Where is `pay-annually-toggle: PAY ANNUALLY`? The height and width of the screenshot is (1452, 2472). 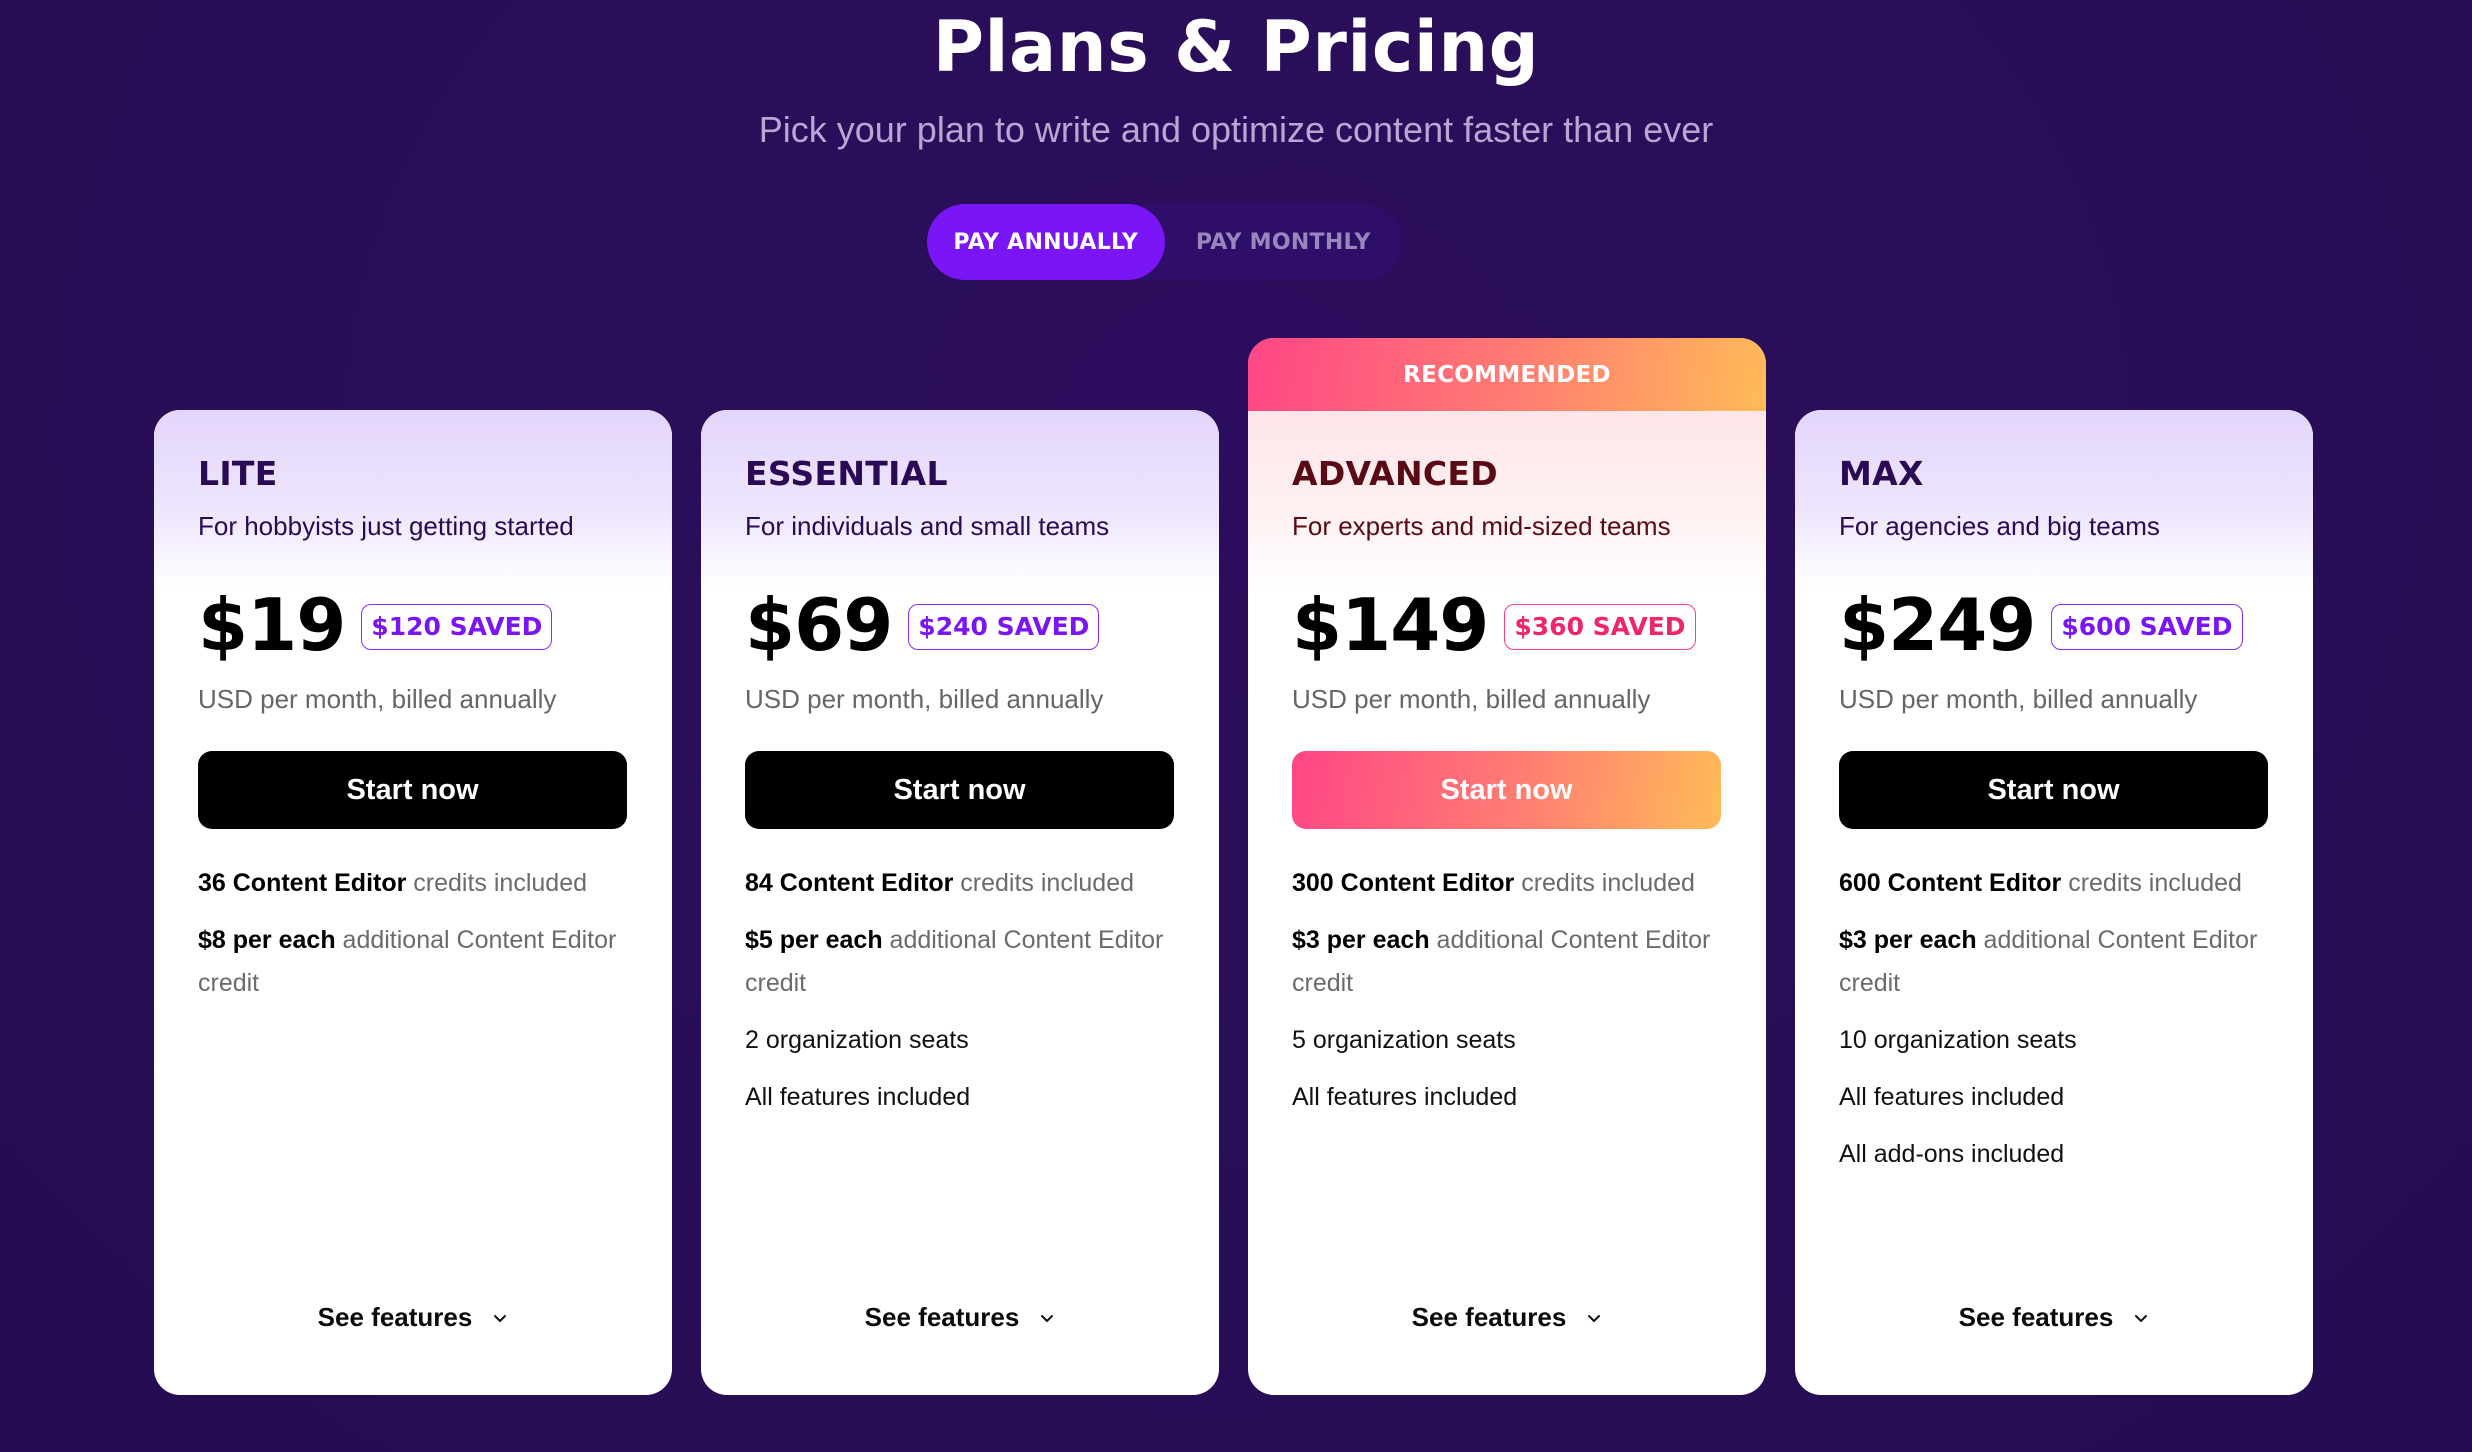
pay-annually-toggle: PAY ANNUALLY is located at coordinates (1046, 242).